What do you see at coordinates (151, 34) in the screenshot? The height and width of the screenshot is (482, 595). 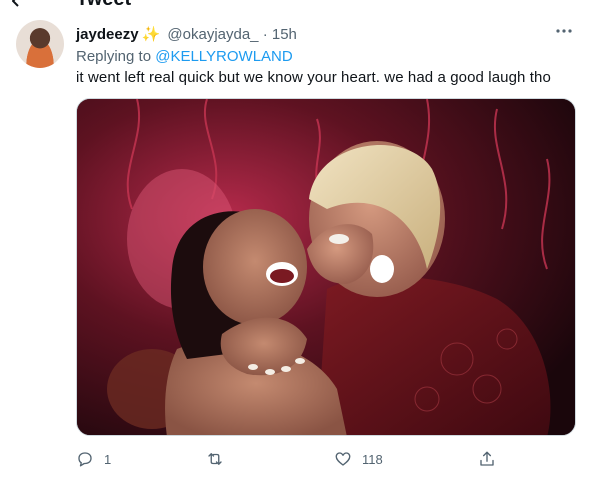 I see `sparkle-icon: ✨` at bounding box center [151, 34].